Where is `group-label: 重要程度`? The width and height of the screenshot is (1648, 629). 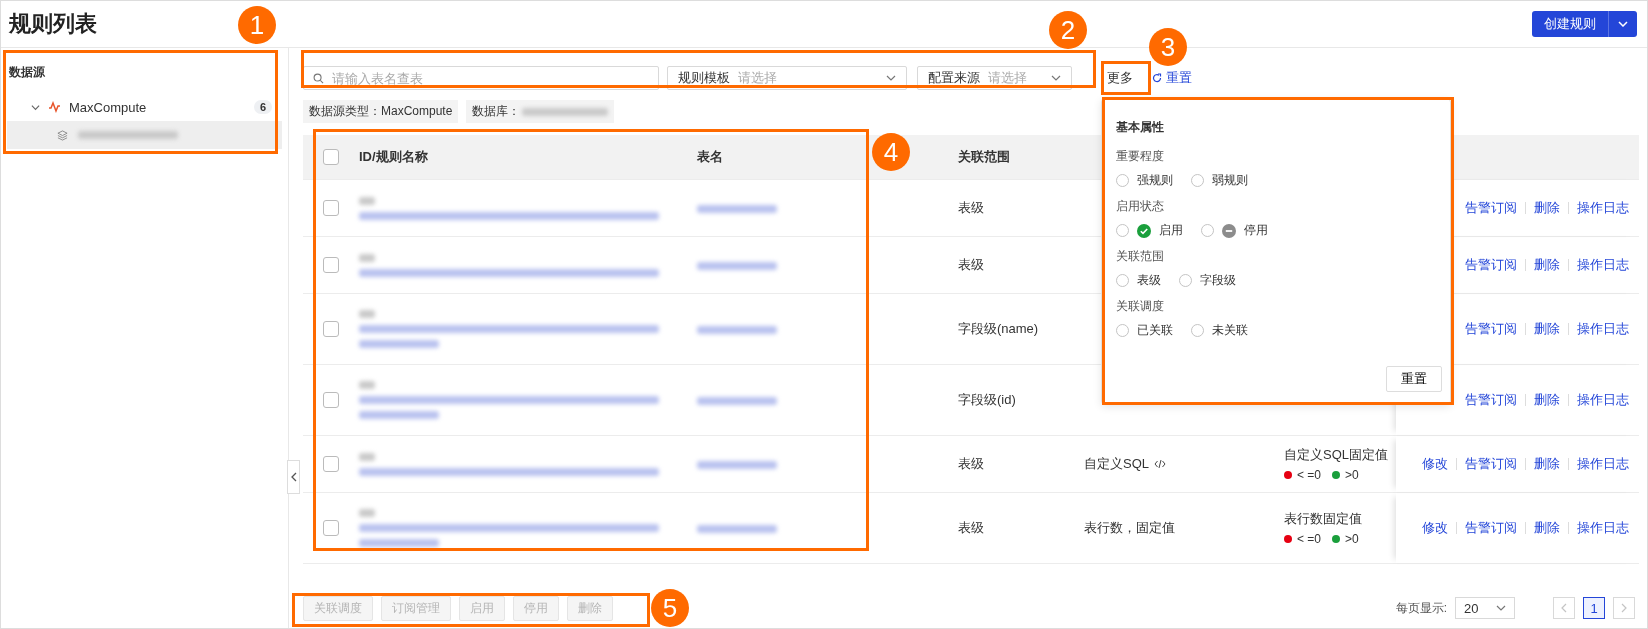
group-label: 重要程度 is located at coordinates (1140, 156).